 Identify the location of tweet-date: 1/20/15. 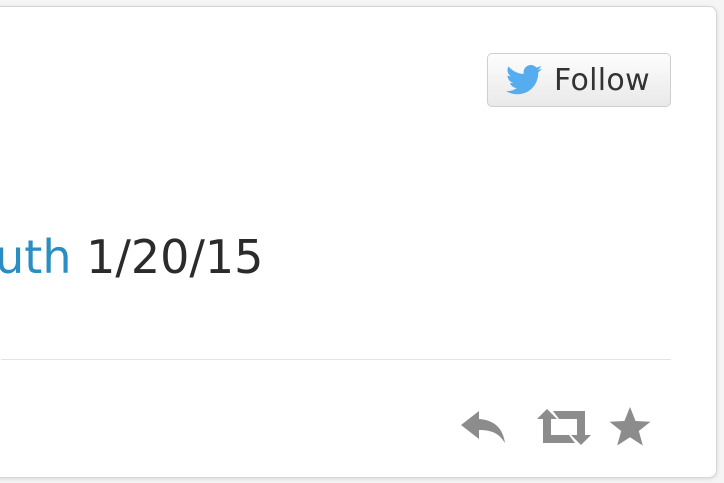
(167, 257).